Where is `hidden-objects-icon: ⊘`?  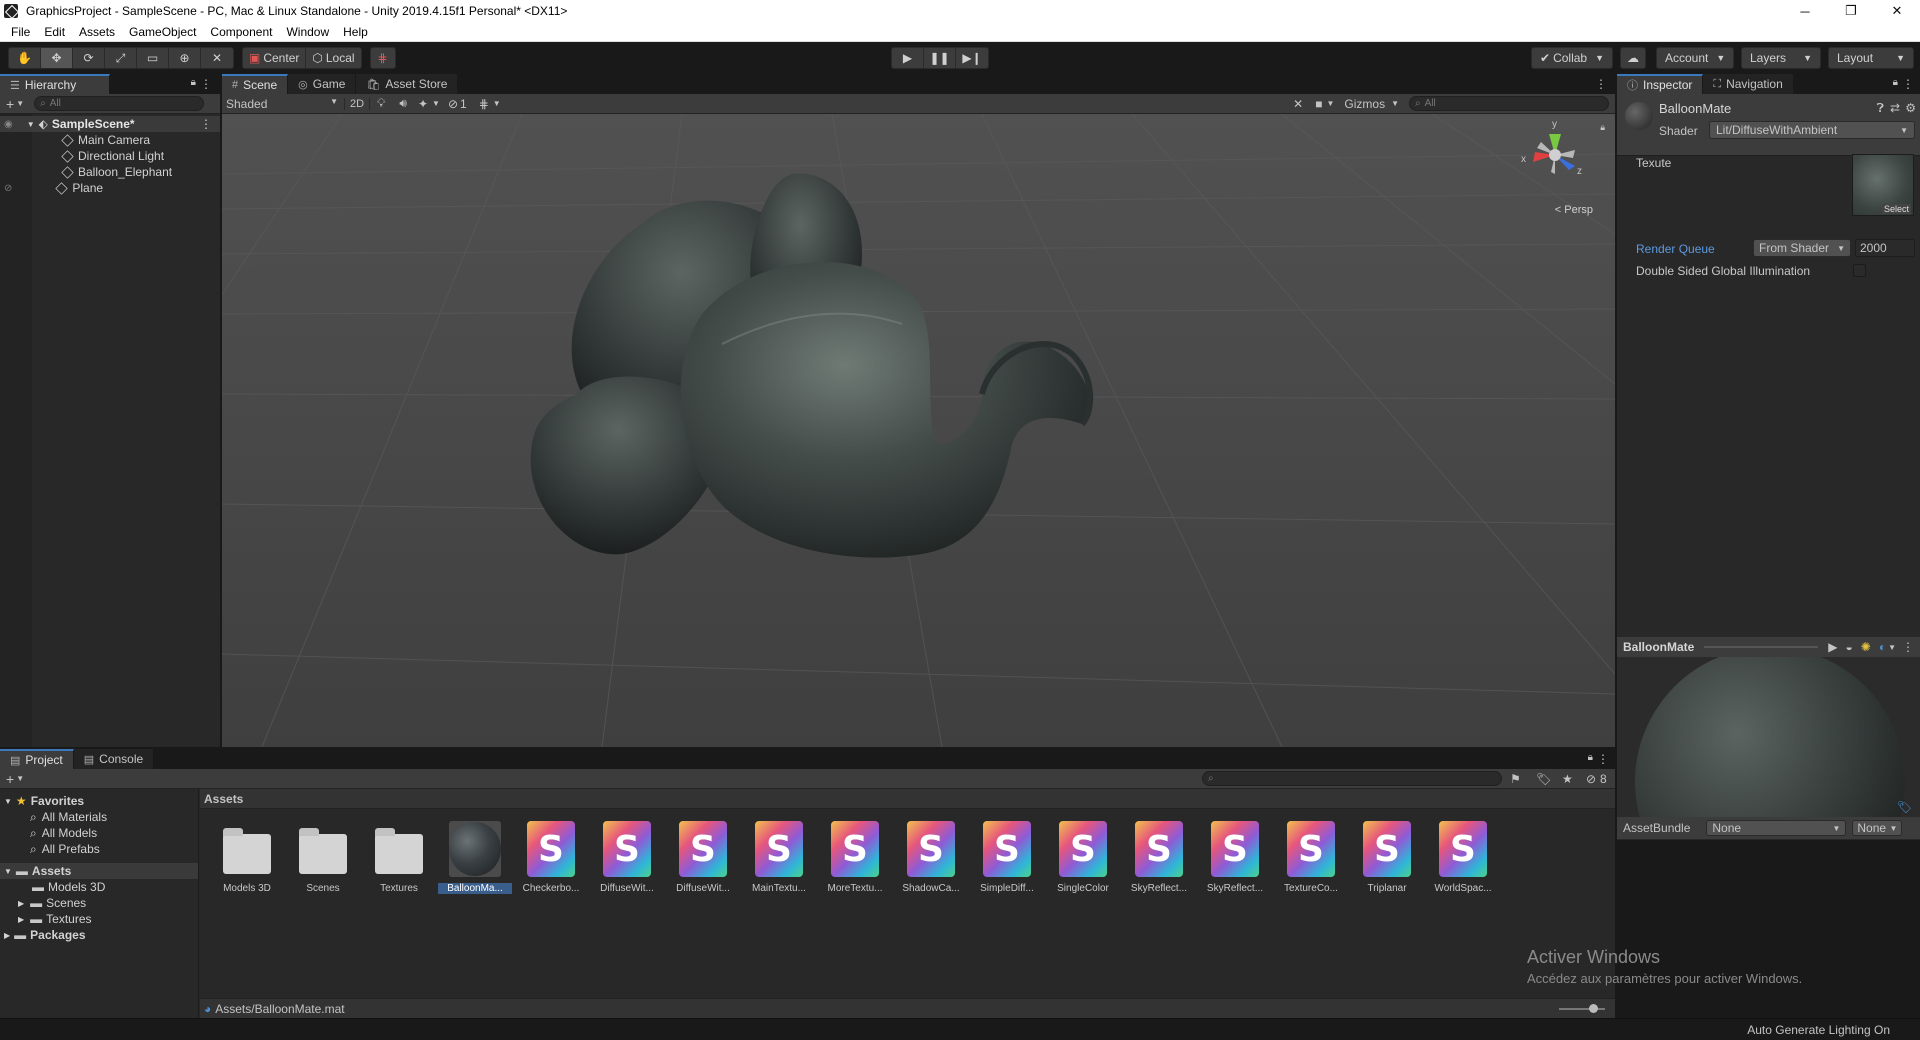 hidden-objects-icon: ⊘ is located at coordinates (453, 104).